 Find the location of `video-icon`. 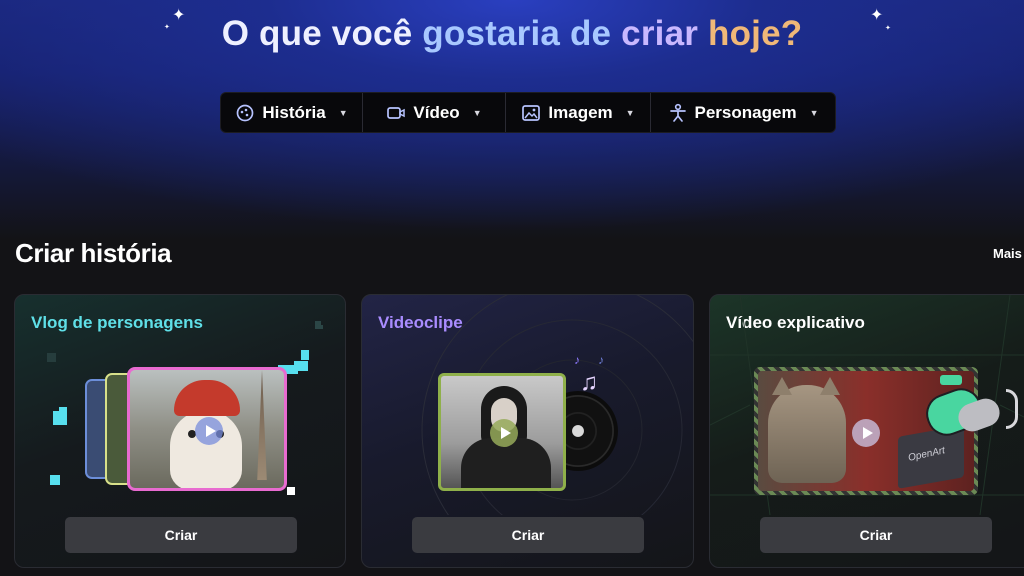

video-icon is located at coordinates (396, 113).